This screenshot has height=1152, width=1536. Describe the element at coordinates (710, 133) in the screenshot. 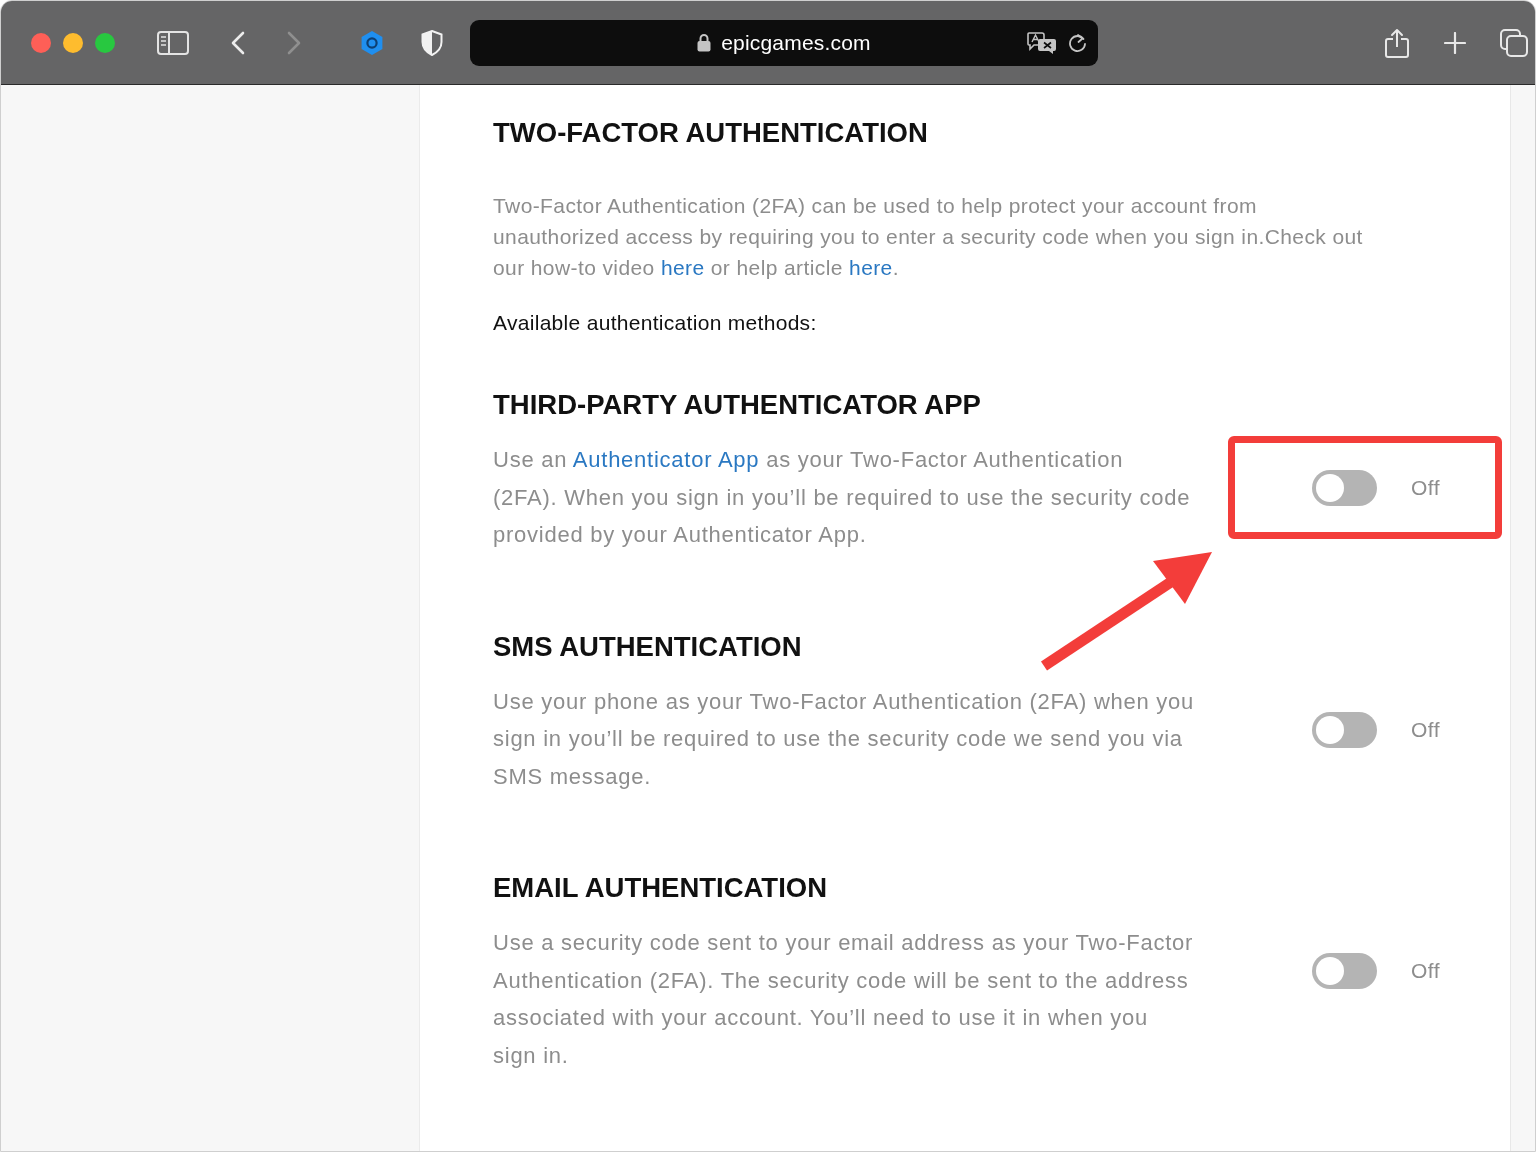

I see `page-heading: TWO-FACTOR AUTHENTICATION` at that location.